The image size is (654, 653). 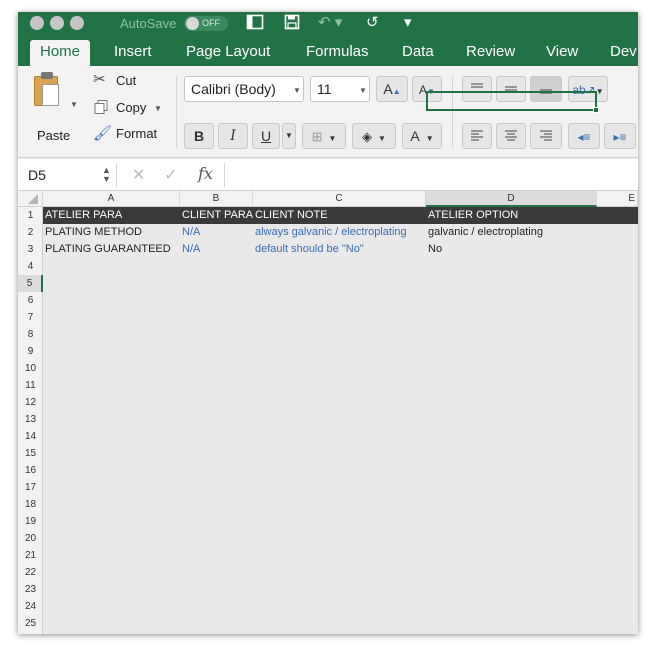 I want to click on row-header: 14, so click(x=30, y=436).